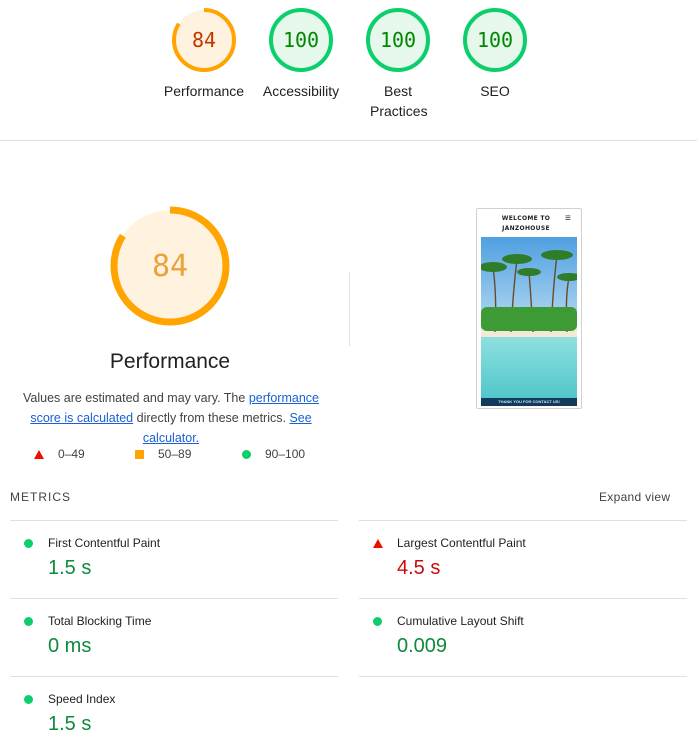 The height and width of the screenshot is (753, 697). Describe the element at coordinates (568, 218) in the screenshot. I see `hamburger-menu-icon: ≡` at that location.